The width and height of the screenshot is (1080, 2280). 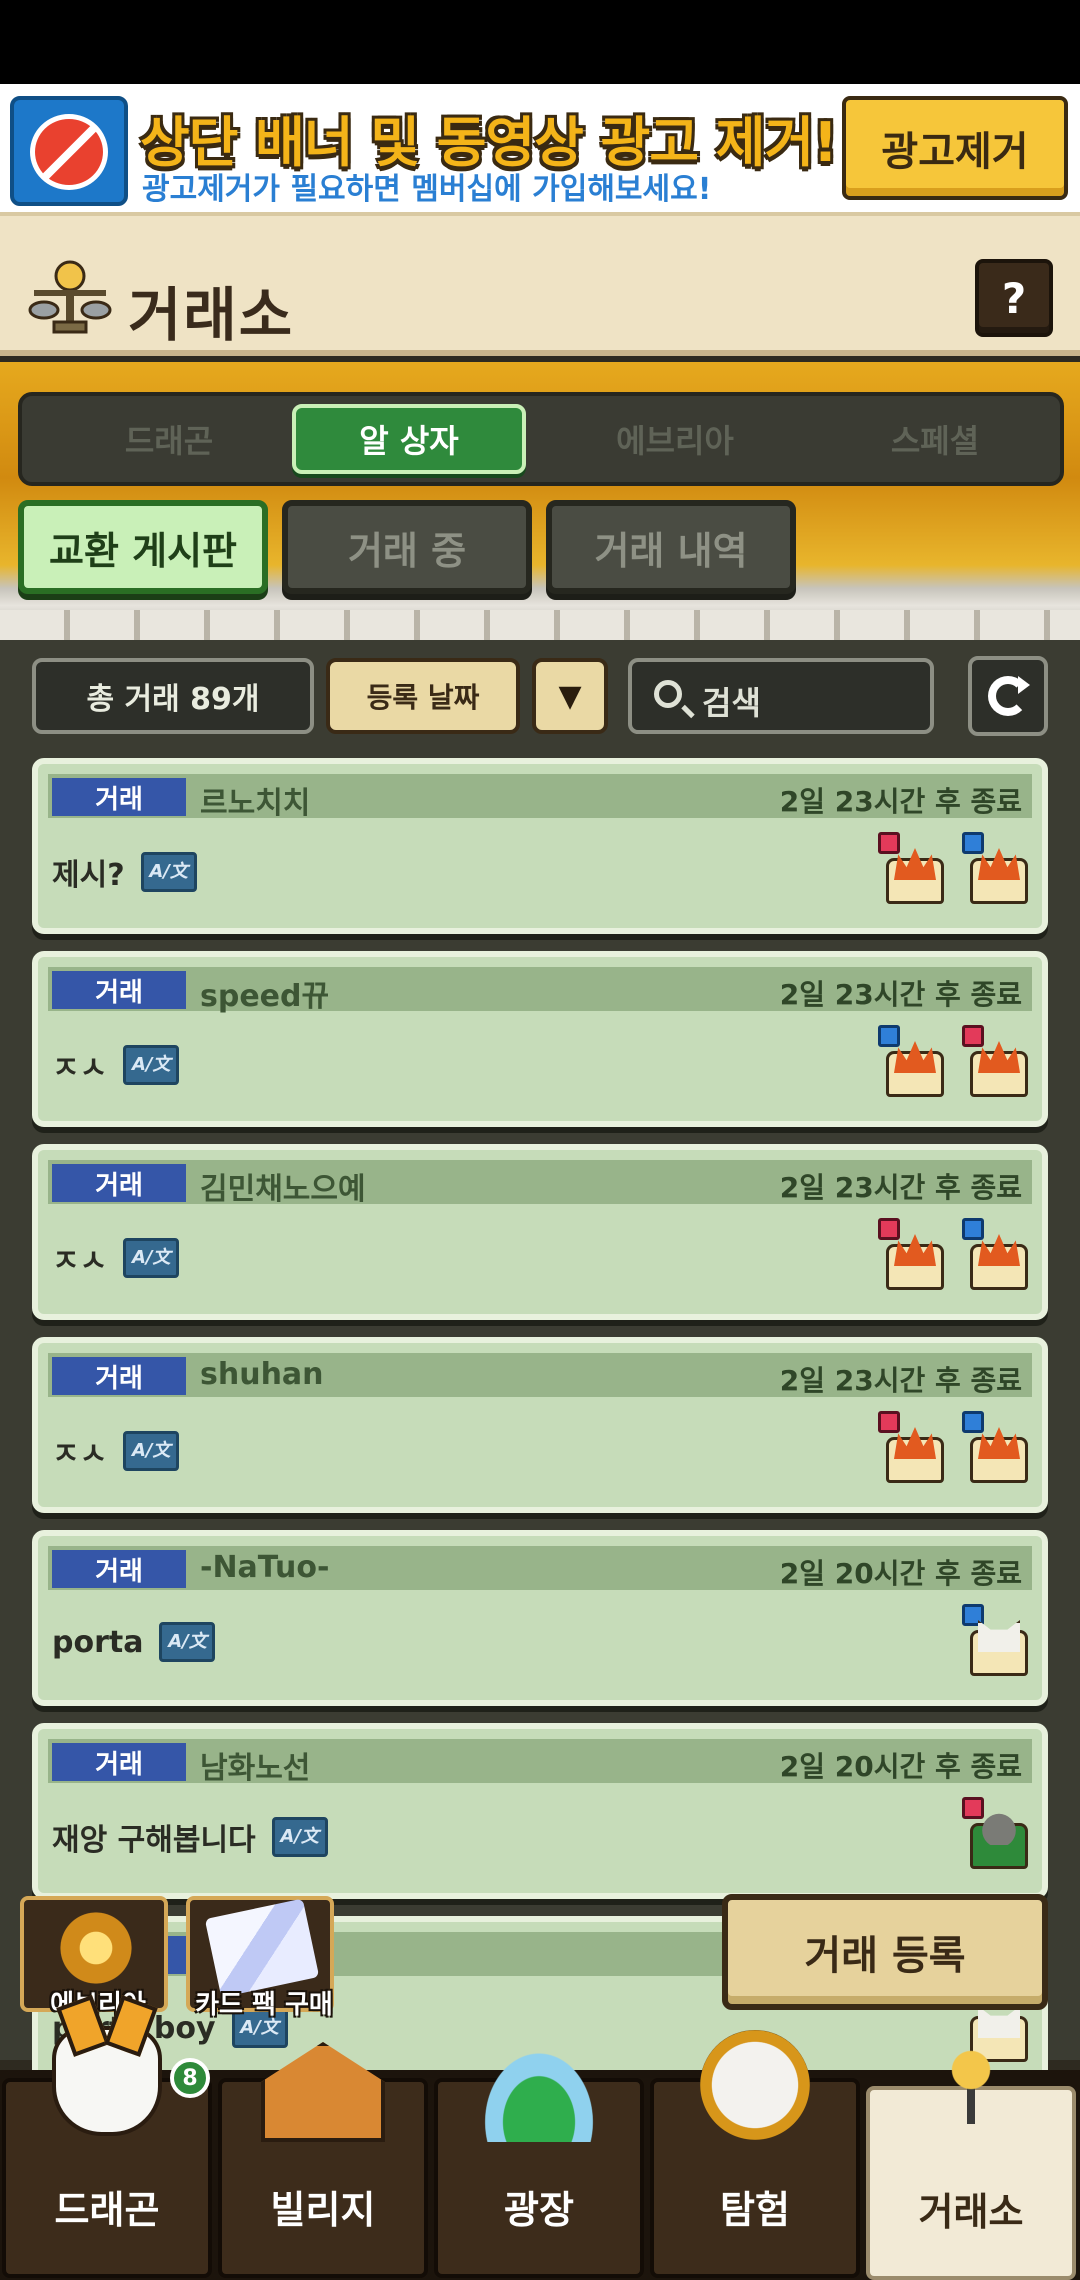 I want to click on tab-special: 스페셜, so click(x=935, y=439).